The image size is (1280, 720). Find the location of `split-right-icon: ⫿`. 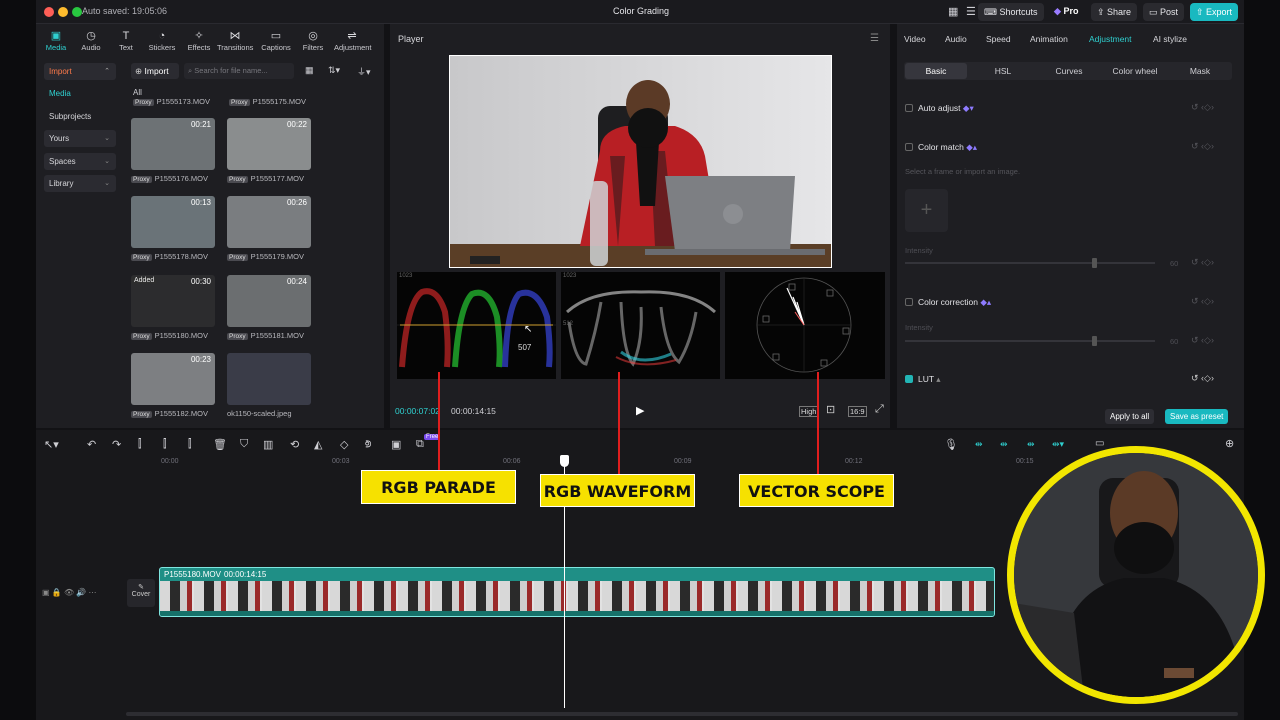

split-right-icon: ⫿ is located at coordinates (190, 444).